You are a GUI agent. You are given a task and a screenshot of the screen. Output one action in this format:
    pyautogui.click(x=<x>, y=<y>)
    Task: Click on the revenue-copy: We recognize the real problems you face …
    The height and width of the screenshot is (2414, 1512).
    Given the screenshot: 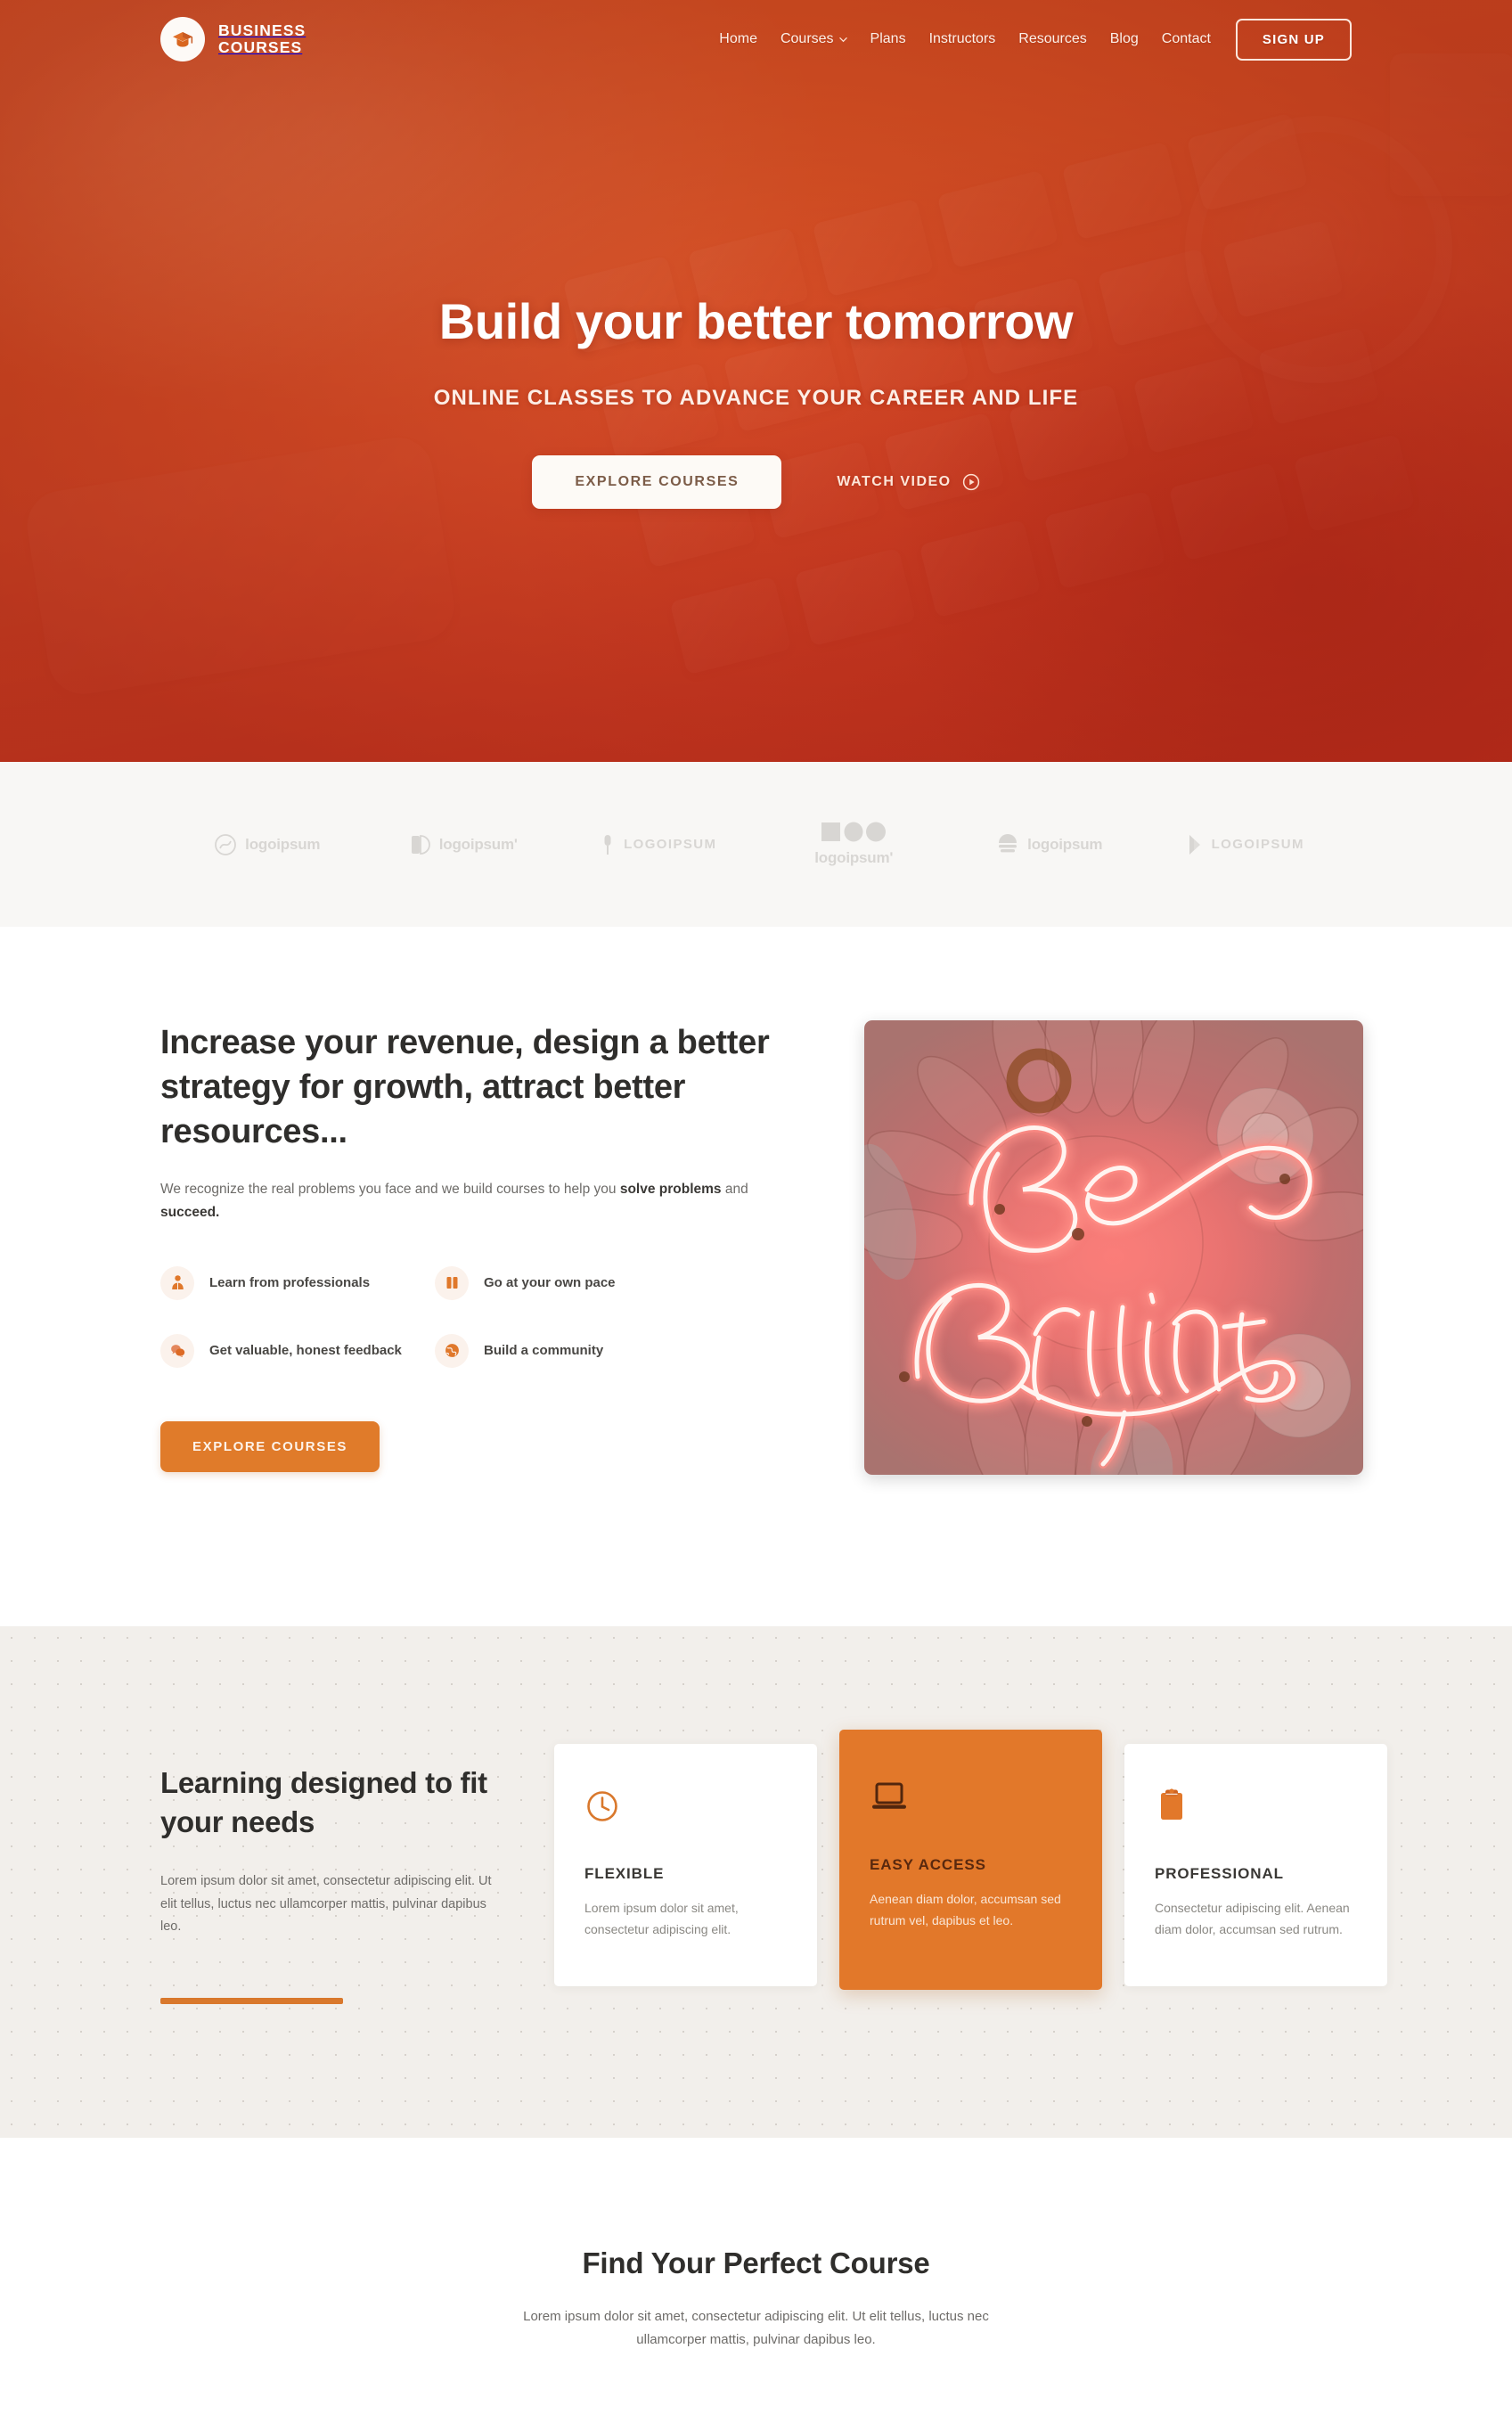 What is the action you would take?
    pyautogui.click(x=468, y=1200)
    